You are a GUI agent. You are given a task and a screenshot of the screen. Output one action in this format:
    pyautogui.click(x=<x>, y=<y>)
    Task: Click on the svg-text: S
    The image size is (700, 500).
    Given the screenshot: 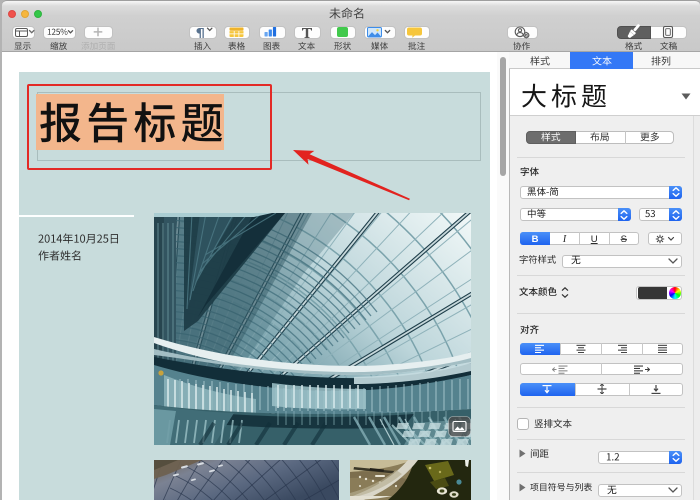 What is the action you would take?
    pyautogui.click(x=624, y=239)
    